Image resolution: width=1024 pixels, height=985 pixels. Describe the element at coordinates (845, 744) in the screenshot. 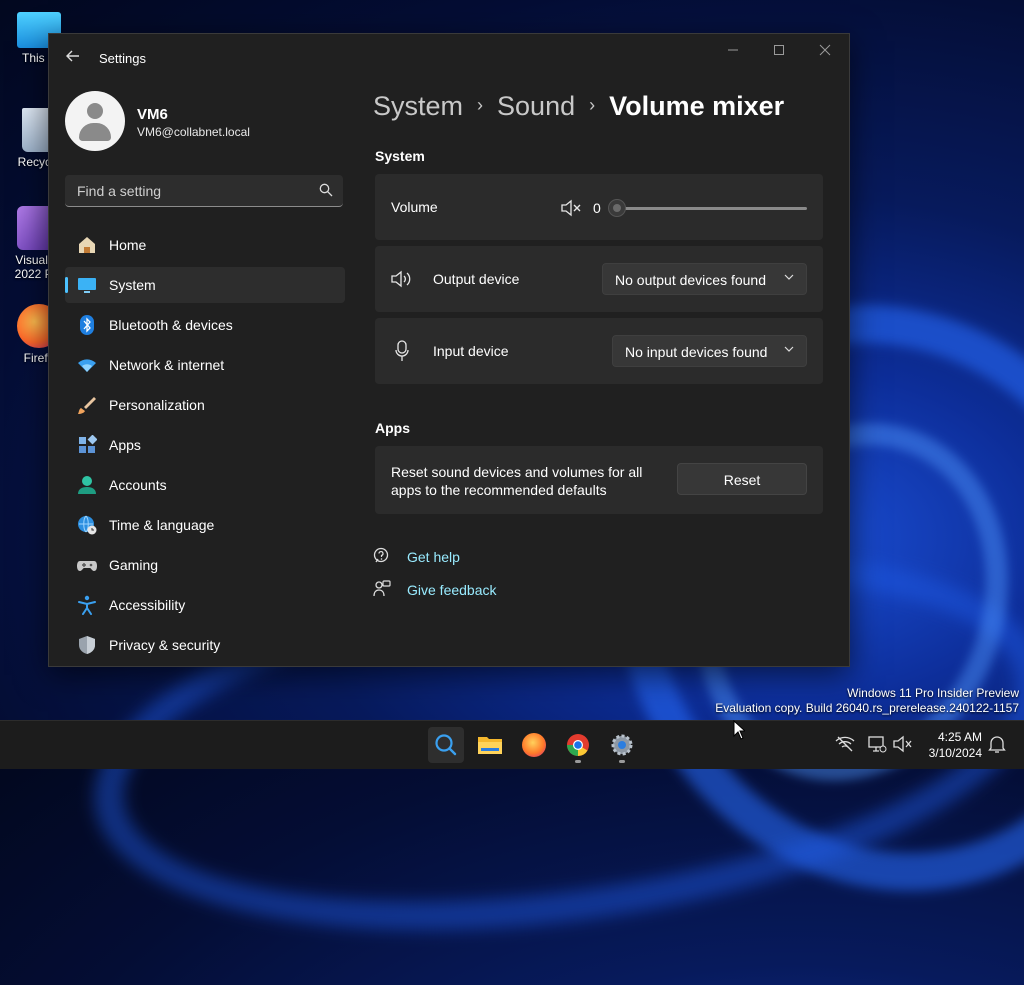

I see `network-disconnected-icon` at that location.